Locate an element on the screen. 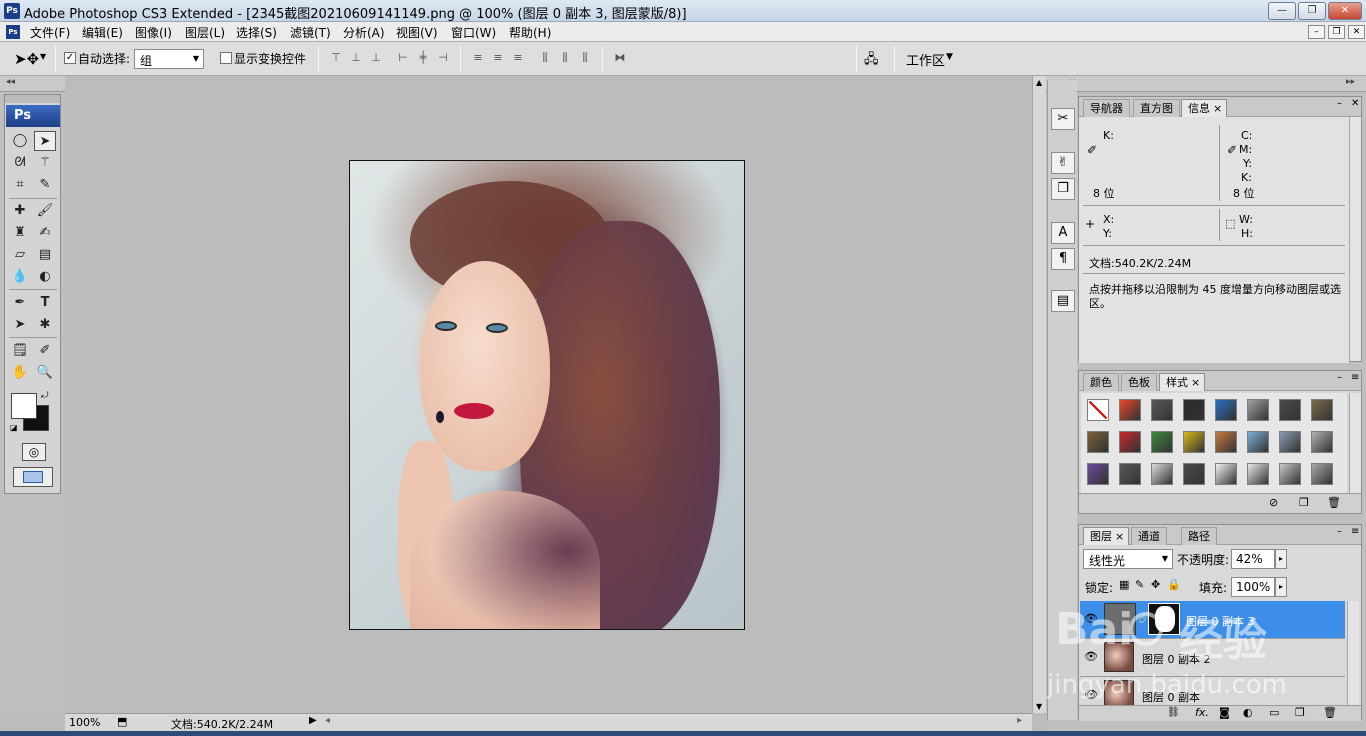  lasso-tool-icon: ᘛ is located at coordinates (20, 163).